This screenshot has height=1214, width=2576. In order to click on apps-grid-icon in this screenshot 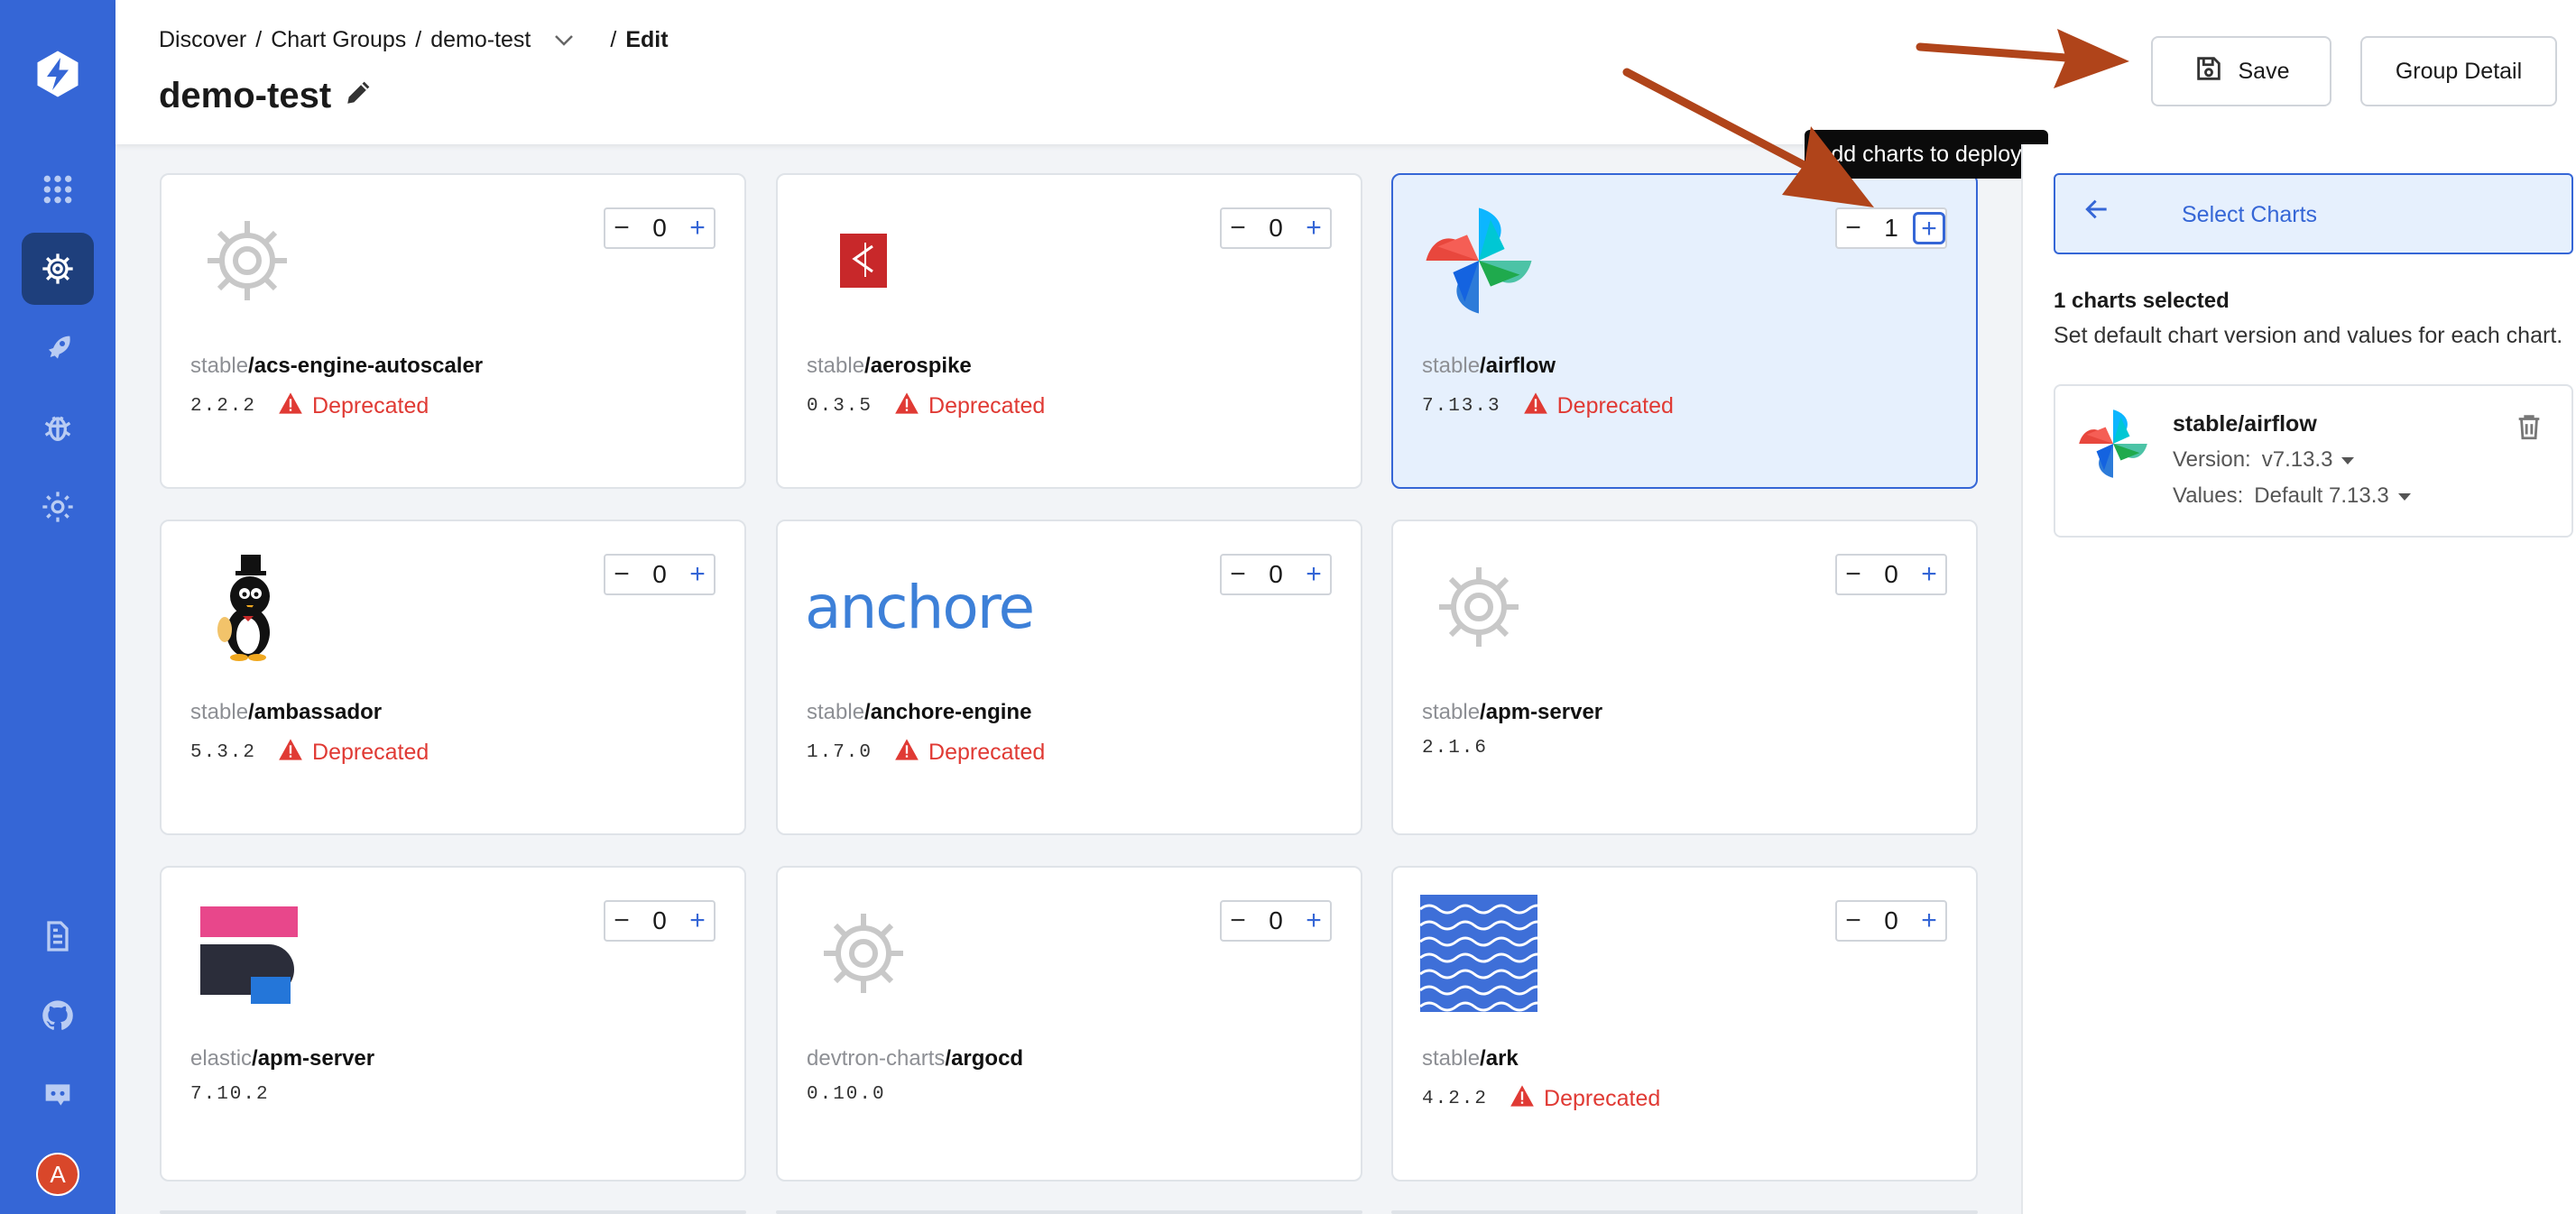, I will do `click(58, 189)`.